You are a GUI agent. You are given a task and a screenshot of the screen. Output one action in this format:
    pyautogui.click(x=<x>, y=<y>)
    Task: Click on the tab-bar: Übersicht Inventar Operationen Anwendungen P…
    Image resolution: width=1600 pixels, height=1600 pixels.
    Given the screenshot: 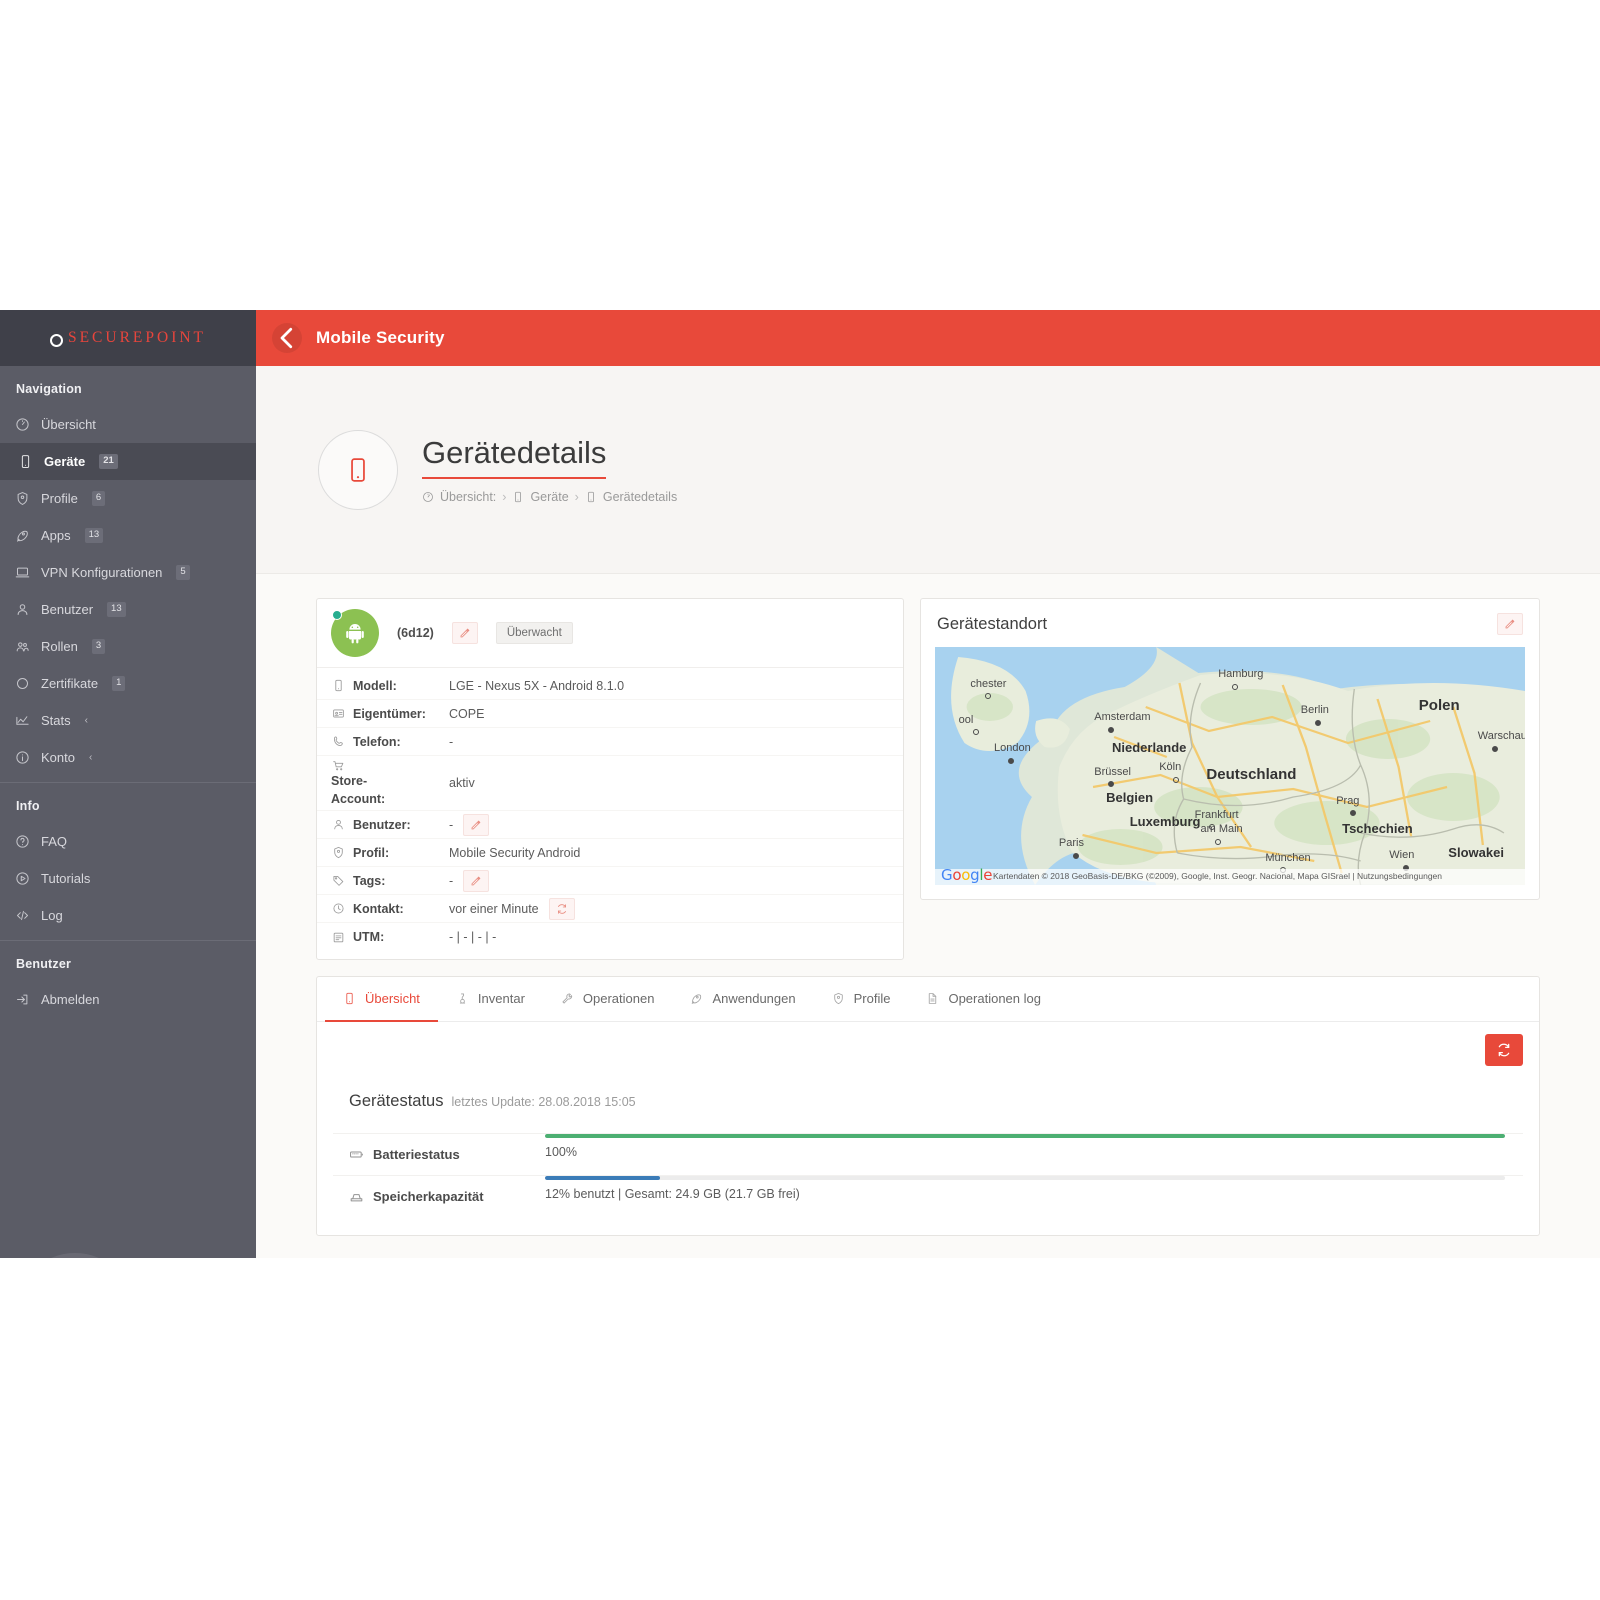 What is the action you would take?
    pyautogui.click(x=928, y=1000)
    